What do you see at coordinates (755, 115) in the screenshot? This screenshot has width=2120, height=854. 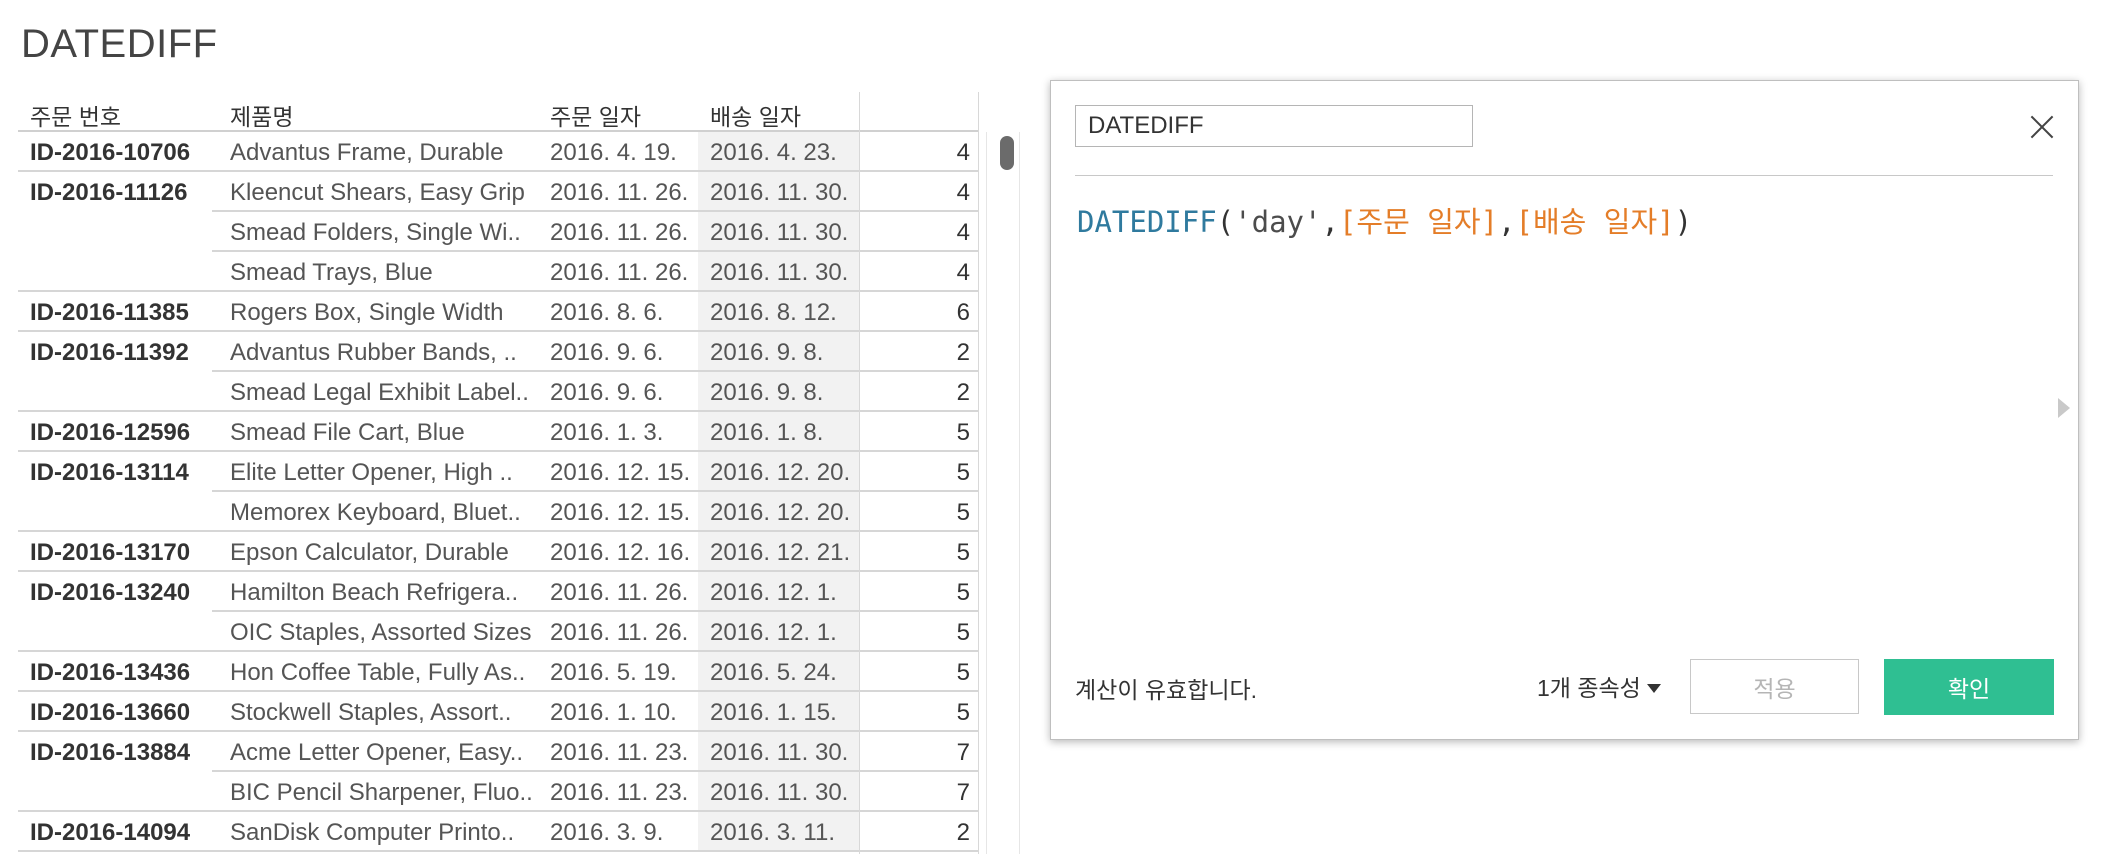 I see `header-ship-date: 배송 일자` at bounding box center [755, 115].